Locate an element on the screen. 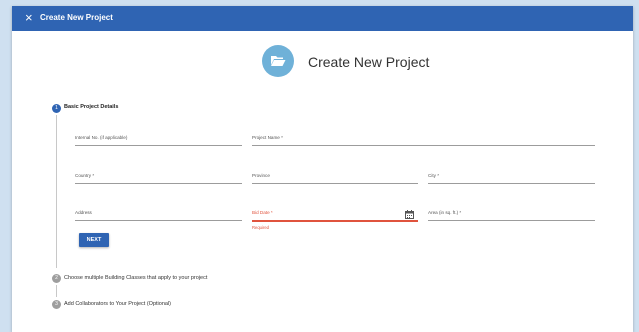  step-2-indicator: 2 is located at coordinates (56, 278).